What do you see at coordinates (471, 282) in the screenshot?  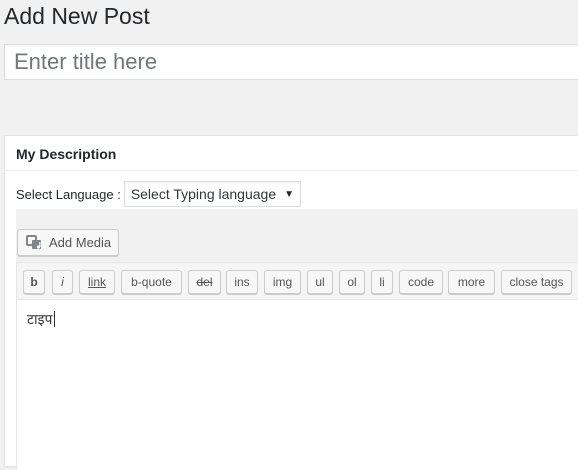 I see `qt-more-button: more` at bounding box center [471, 282].